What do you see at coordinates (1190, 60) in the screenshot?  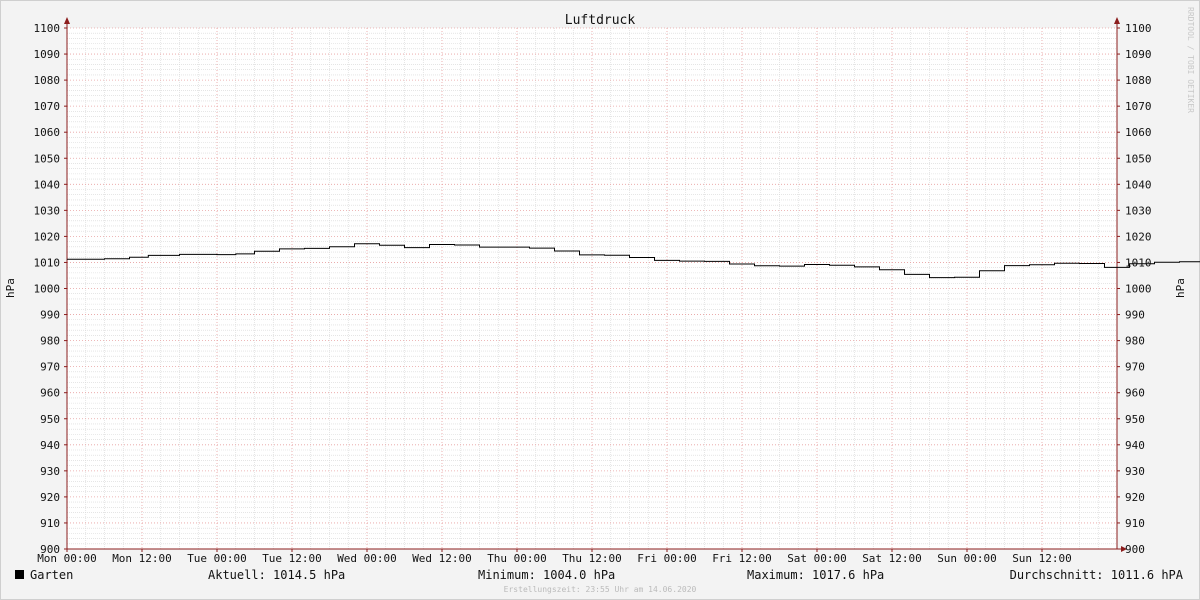 I see `rrdtool-credit: RRDTOOL / TOBI OETIKER` at bounding box center [1190, 60].